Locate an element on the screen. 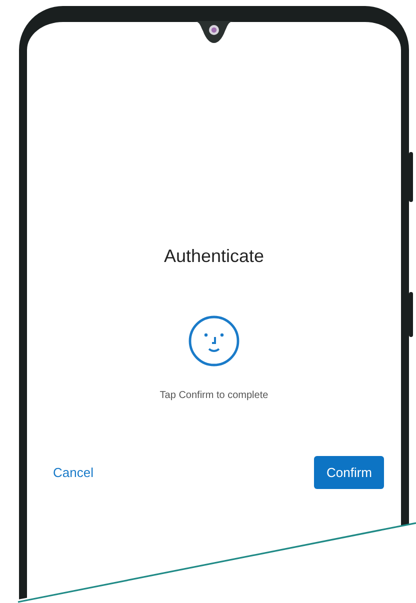 The image size is (416, 603). confirm-button: Confirm is located at coordinates (349, 472).